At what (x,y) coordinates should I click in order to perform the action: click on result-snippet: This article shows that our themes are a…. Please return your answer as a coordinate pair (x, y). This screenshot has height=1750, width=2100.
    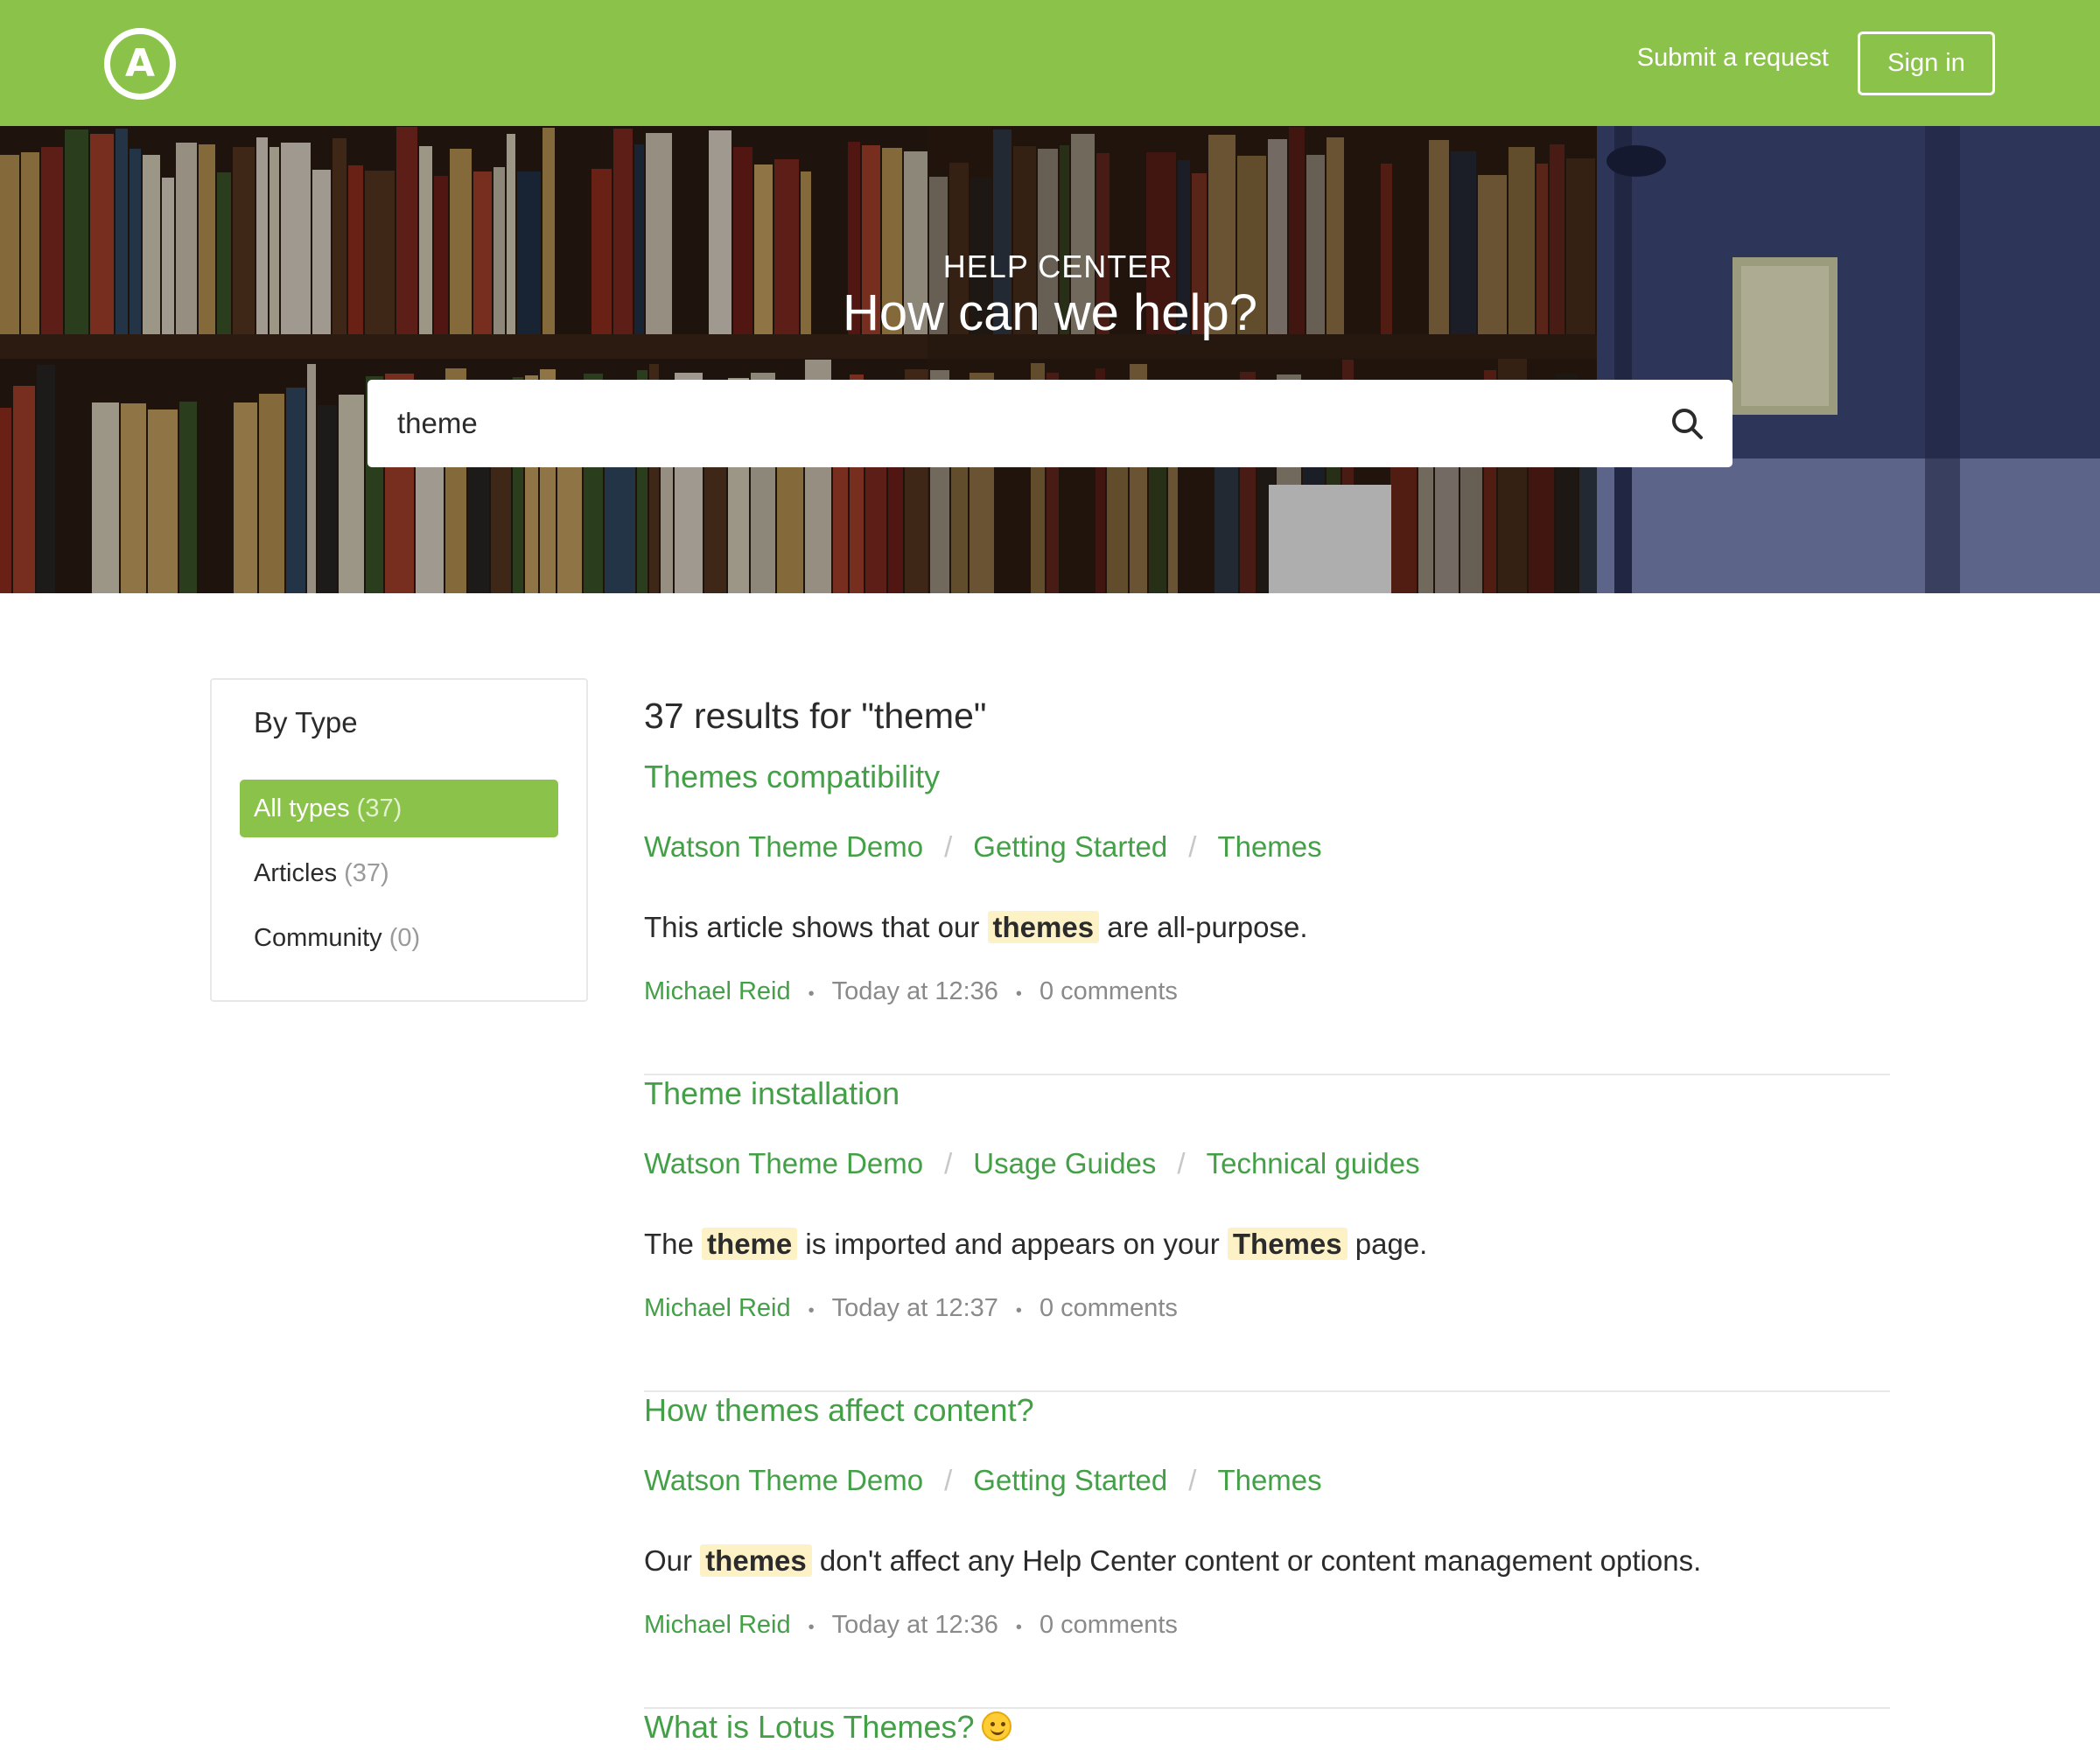
    Looking at the image, I should click on (976, 927).